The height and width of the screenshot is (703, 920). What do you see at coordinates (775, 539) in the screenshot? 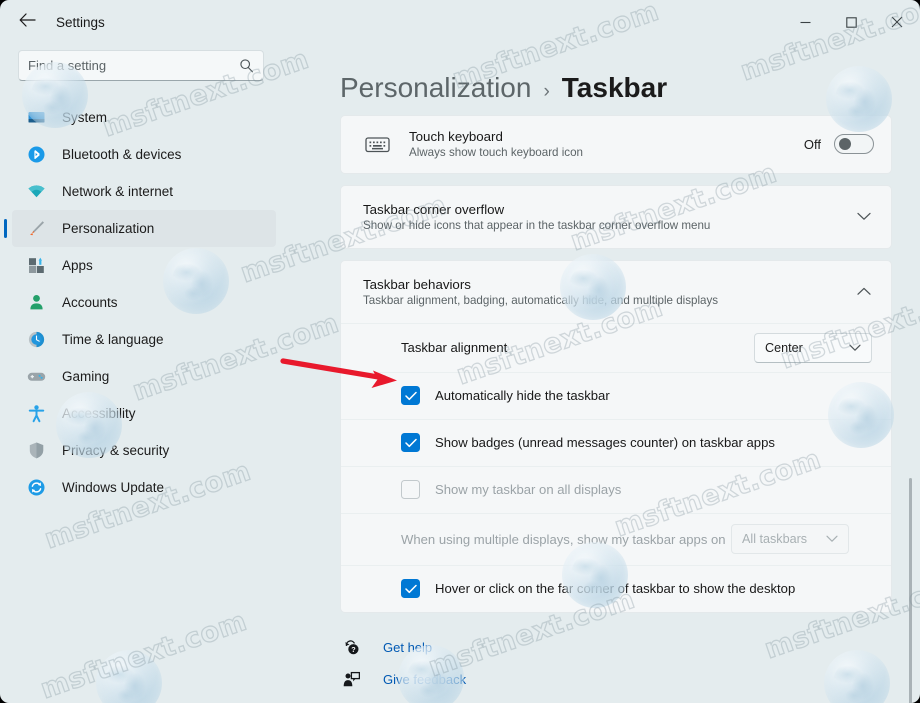
I see `dropdown-value: All taskbars` at bounding box center [775, 539].